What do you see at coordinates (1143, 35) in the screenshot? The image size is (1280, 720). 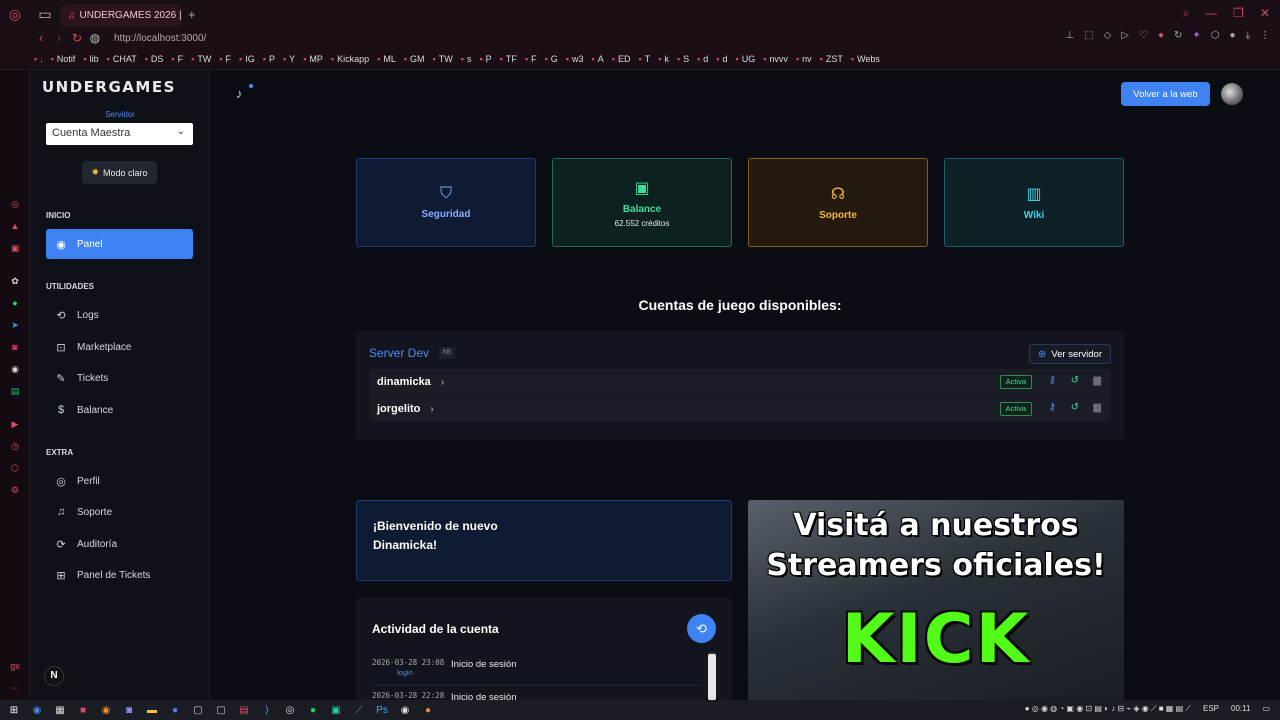 I see `heart-icon: ♡` at bounding box center [1143, 35].